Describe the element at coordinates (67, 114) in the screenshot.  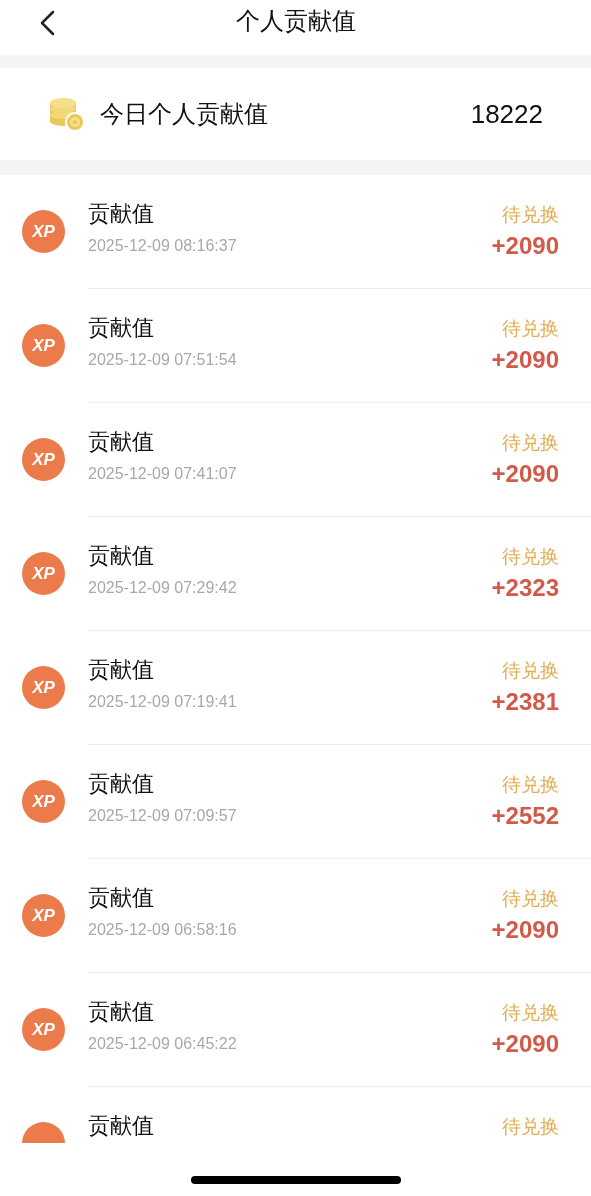
I see `coins-icon` at that location.